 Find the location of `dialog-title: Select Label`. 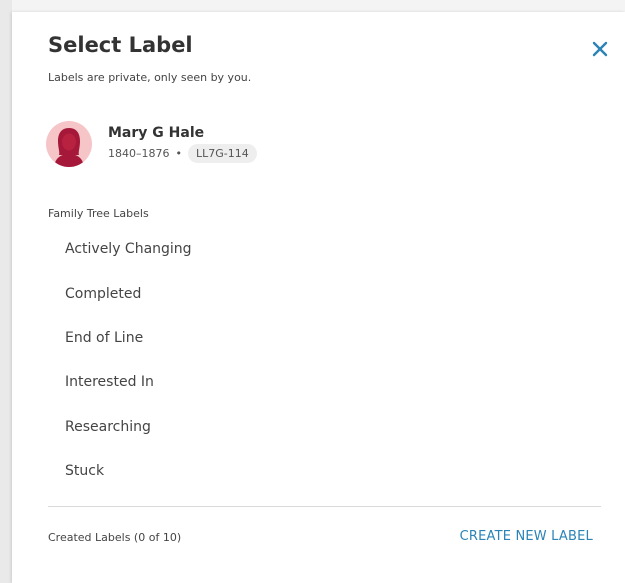

dialog-title: Select Label is located at coordinates (120, 45).